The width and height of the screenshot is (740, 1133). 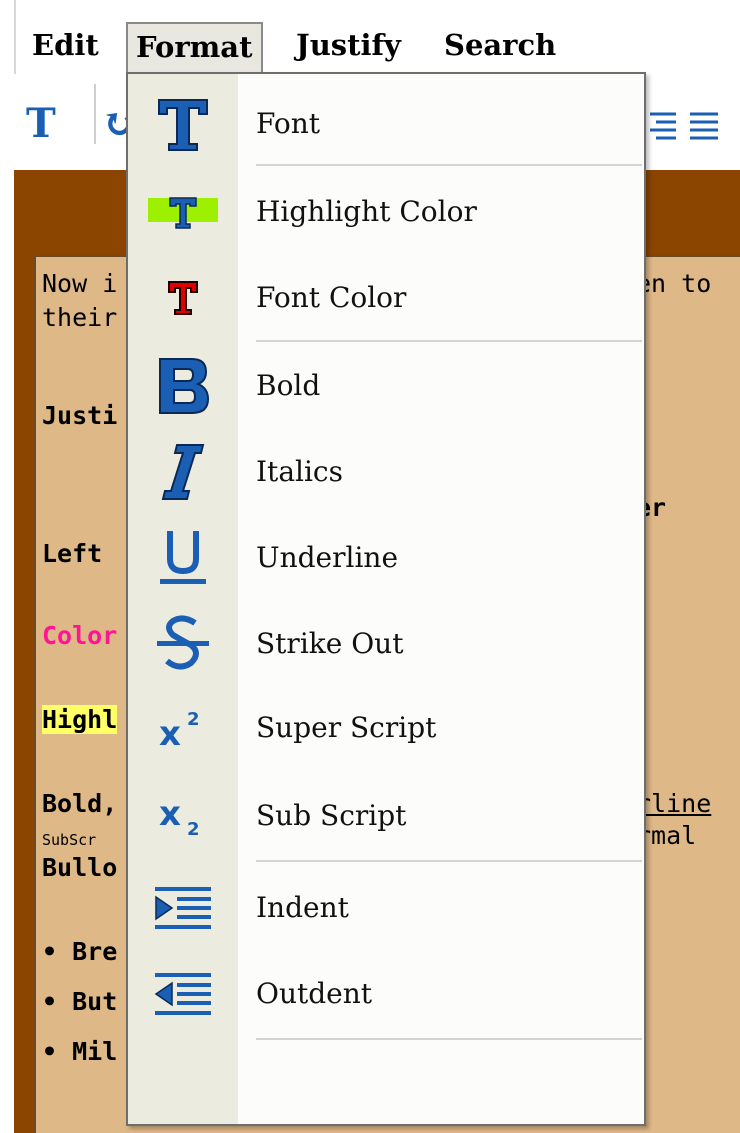 I want to click on menu-item-label: Strike Out, so click(x=330, y=643).